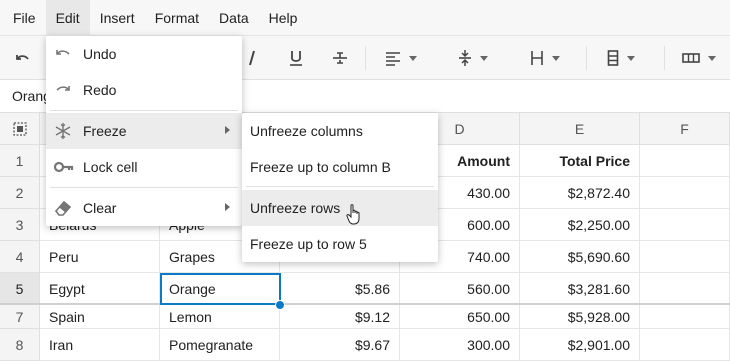 Image resolution: width=730 pixels, height=361 pixels. Describe the element at coordinates (20, 161) in the screenshot. I see `row-header: 1` at that location.